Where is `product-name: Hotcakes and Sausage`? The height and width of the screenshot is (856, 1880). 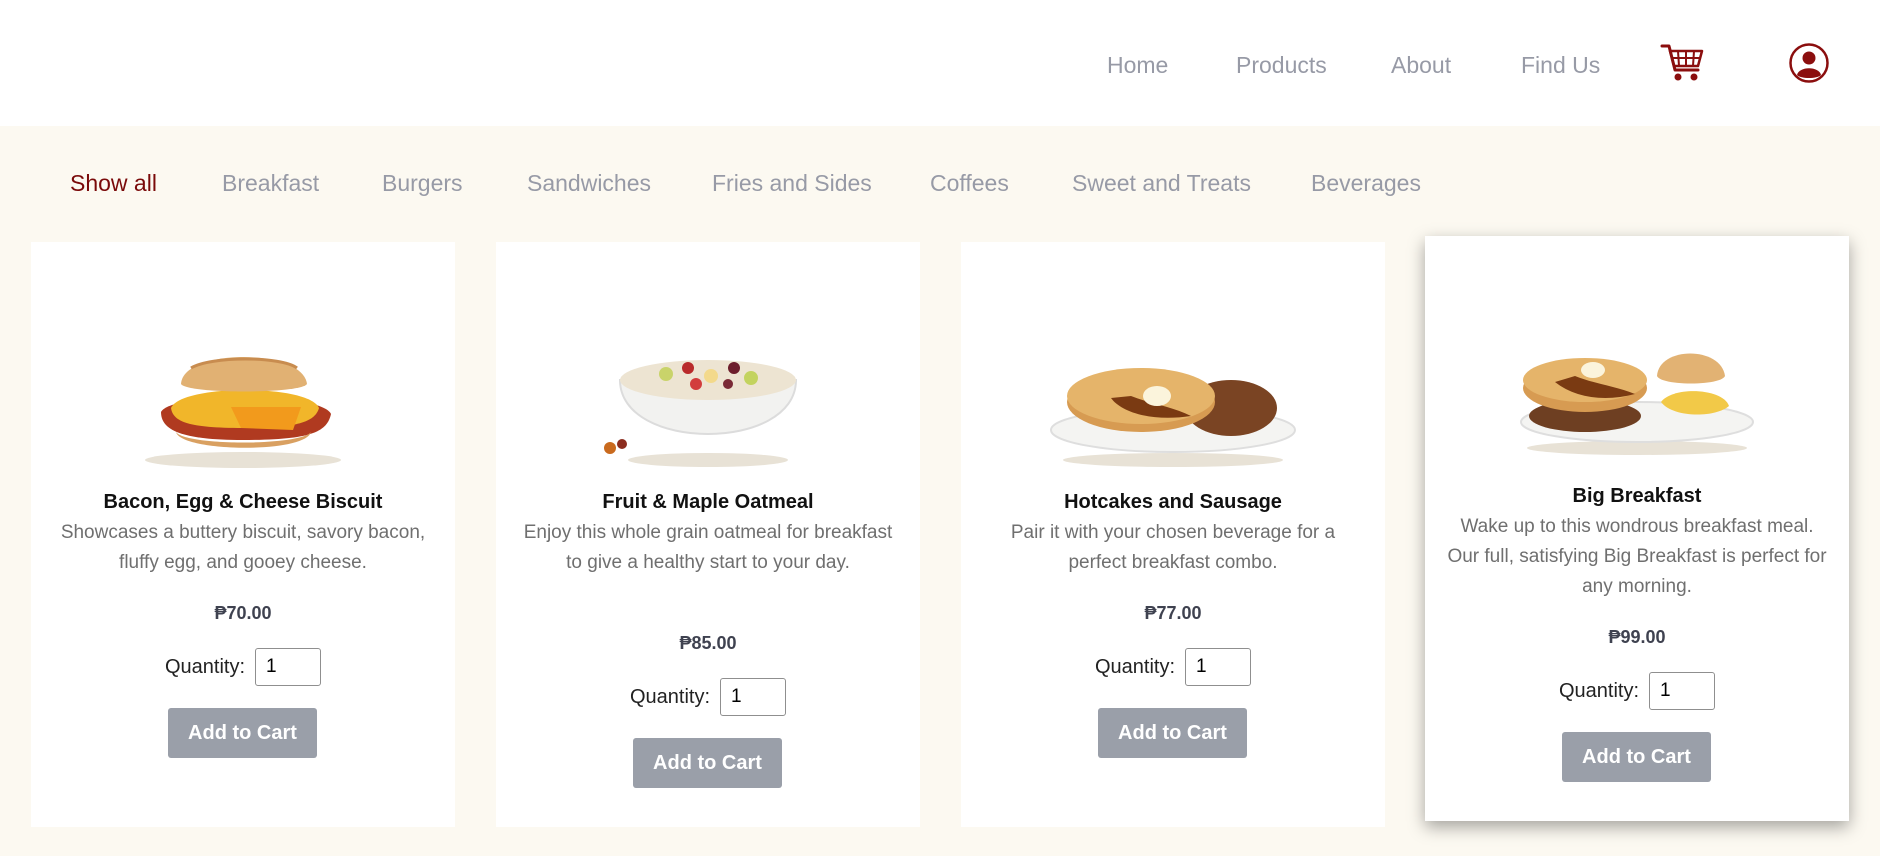
product-name: Hotcakes and Sausage is located at coordinates (1173, 502).